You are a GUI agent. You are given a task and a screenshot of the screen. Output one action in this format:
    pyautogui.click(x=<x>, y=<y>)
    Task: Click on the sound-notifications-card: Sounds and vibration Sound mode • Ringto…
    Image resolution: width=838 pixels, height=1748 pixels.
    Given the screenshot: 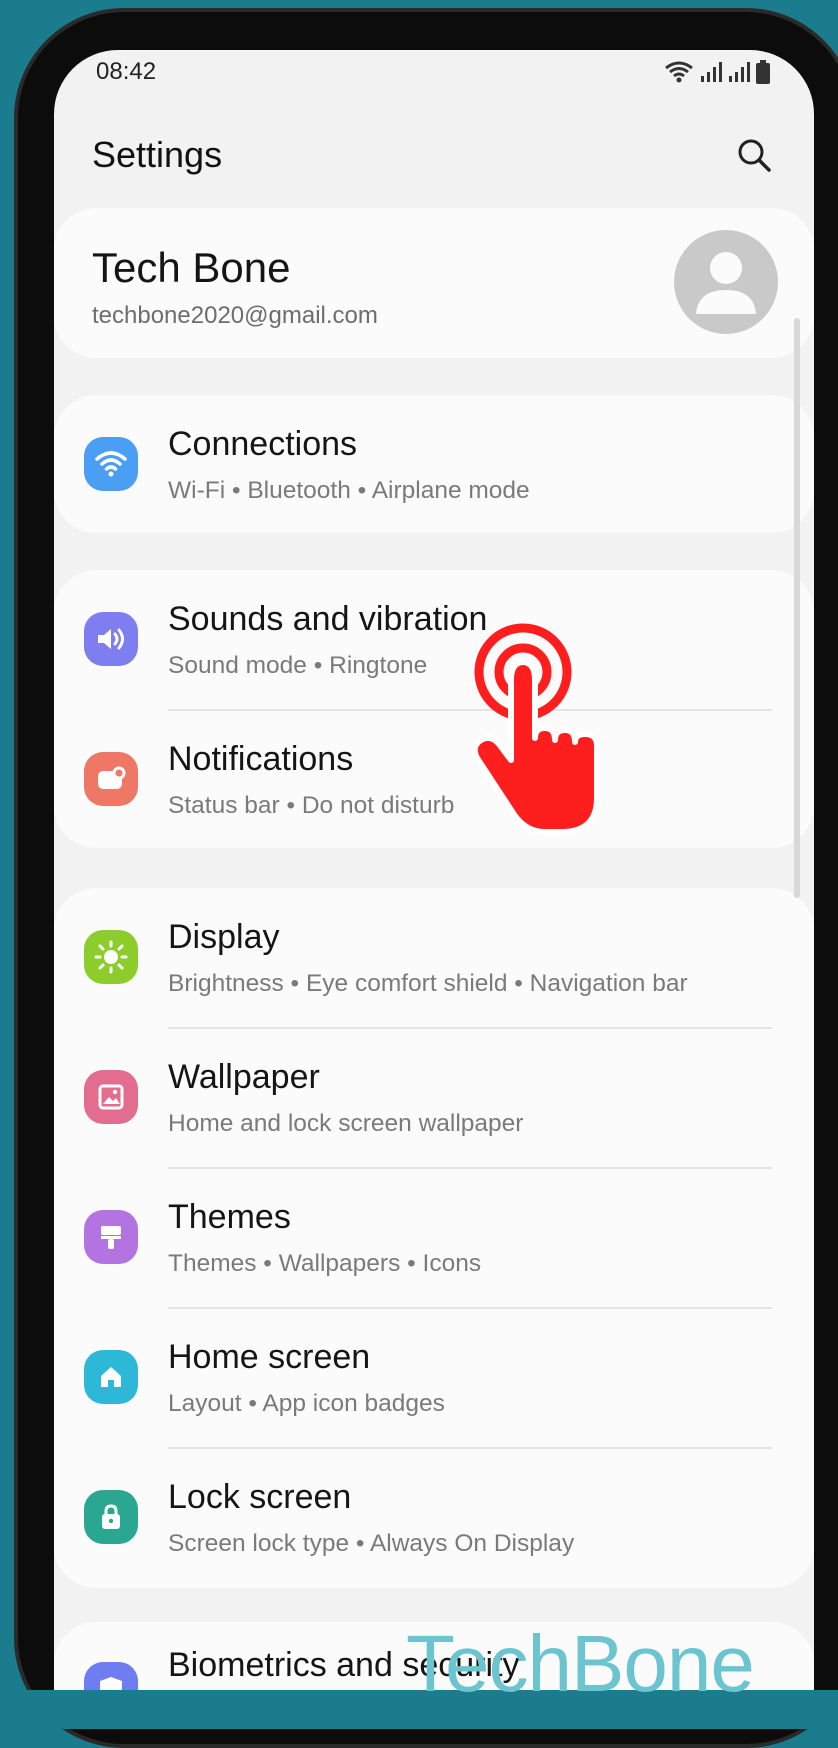 What is the action you would take?
    pyautogui.click(x=434, y=709)
    